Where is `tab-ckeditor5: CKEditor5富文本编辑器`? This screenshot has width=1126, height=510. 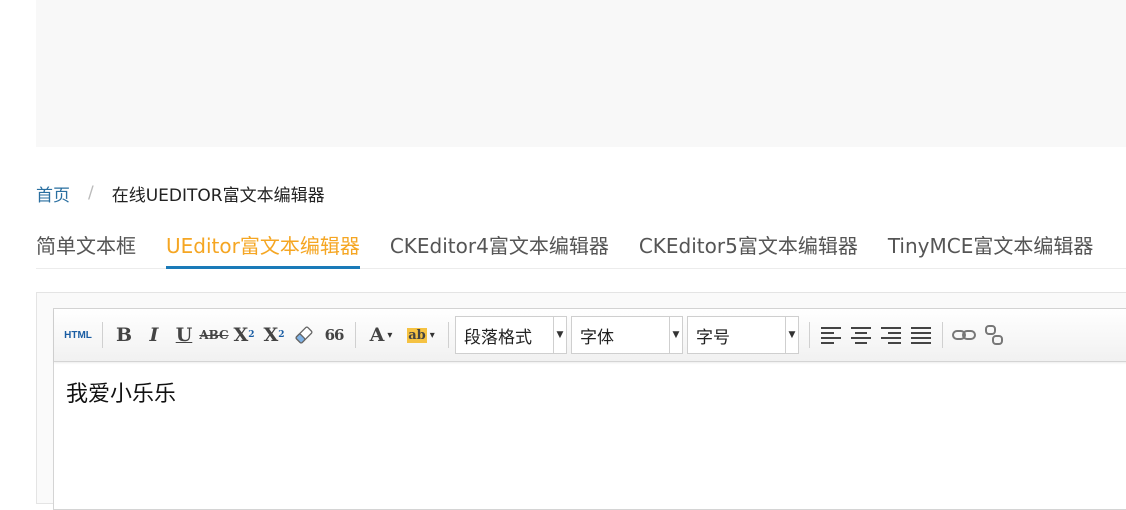 tab-ckeditor5: CKEditor5富文本编辑器 is located at coordinates (748, 245).